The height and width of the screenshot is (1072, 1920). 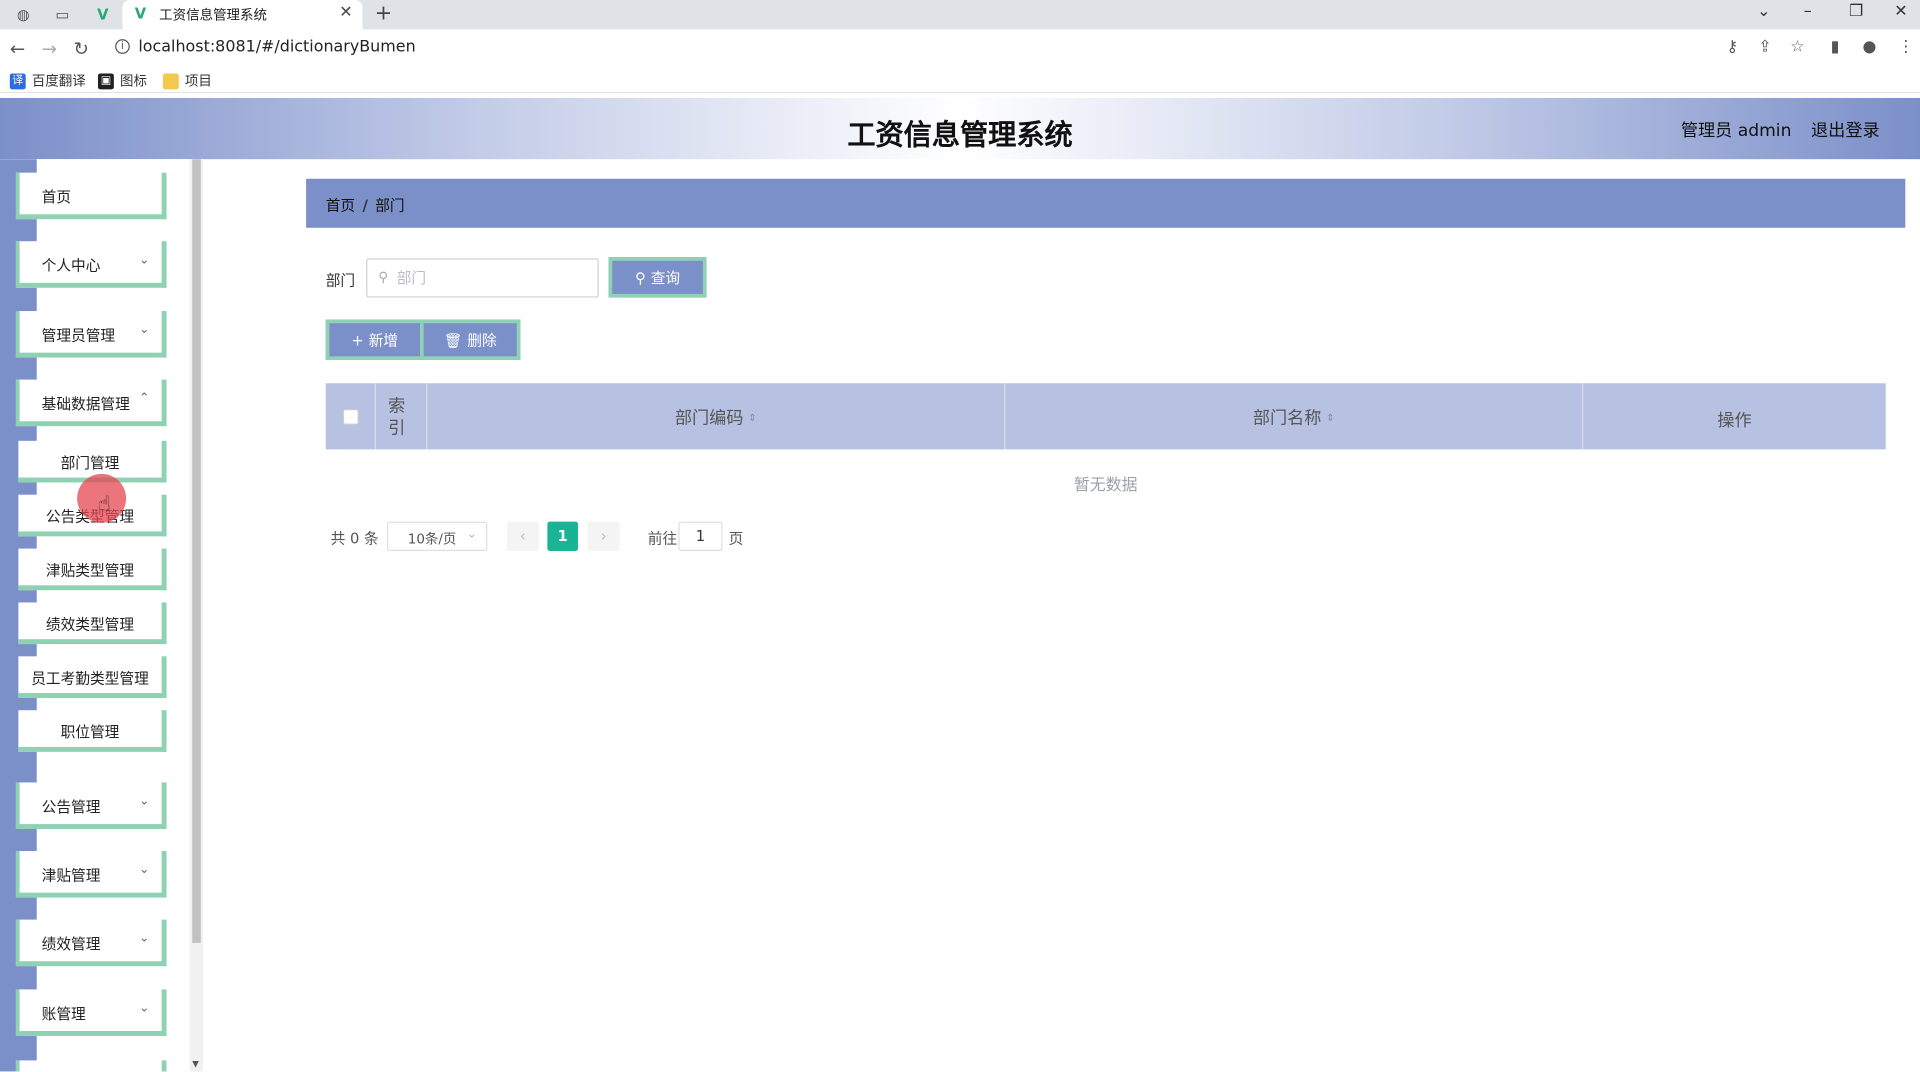 I want to click on sidebar-item-account-management: 账管理 ⌄, so click(x=91, y=1012).